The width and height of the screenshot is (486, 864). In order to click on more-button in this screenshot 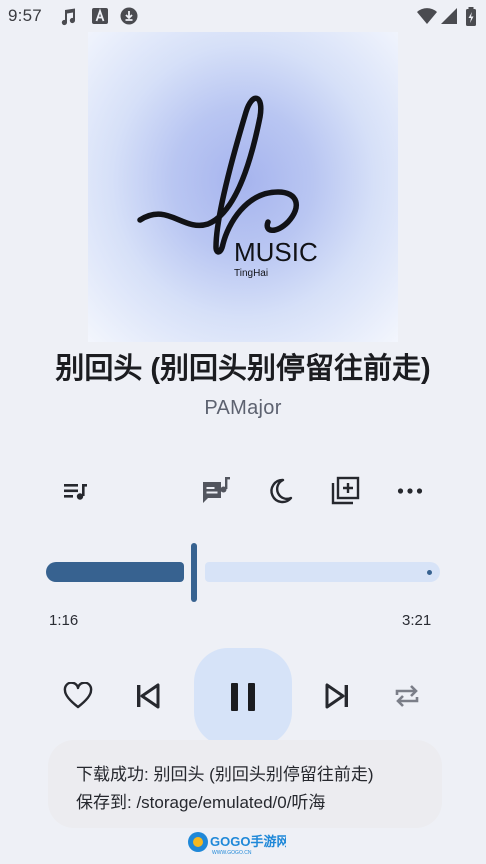, I will do `click(410, 491)`.